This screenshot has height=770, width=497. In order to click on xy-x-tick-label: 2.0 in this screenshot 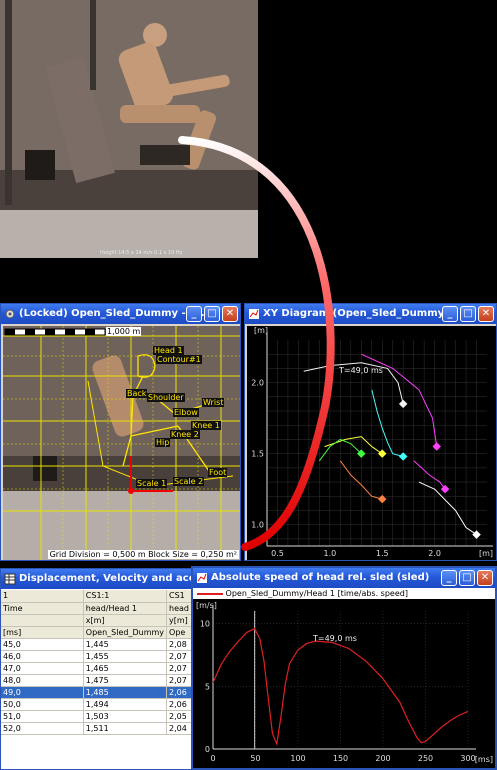, I will do `click(434, 553)`.